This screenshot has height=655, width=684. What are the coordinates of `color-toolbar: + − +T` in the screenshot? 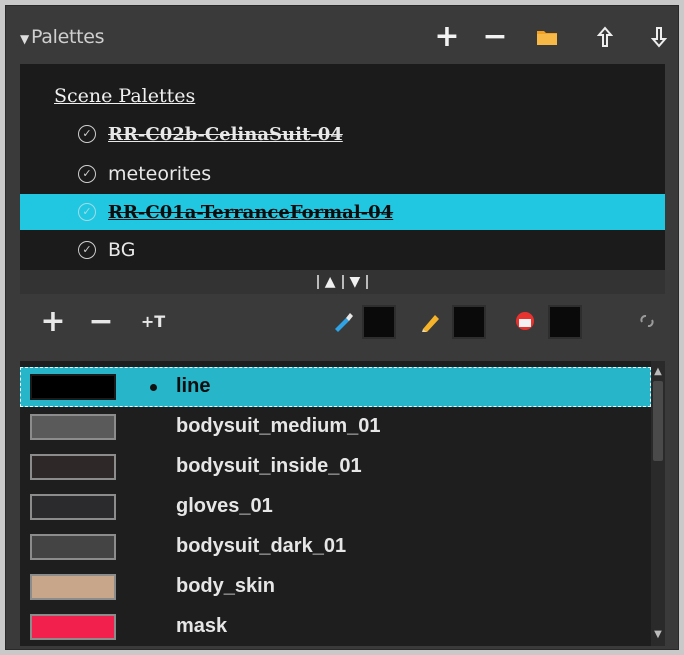 It's located at (342, 322).